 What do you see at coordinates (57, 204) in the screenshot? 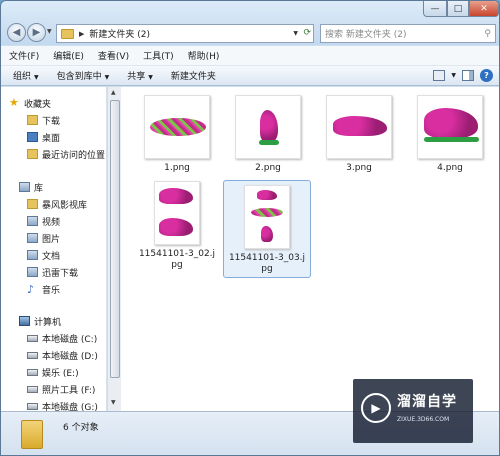
I see `sidebar-item-baofeng-library: 暴风影视库` at bounding box center [57, 204].